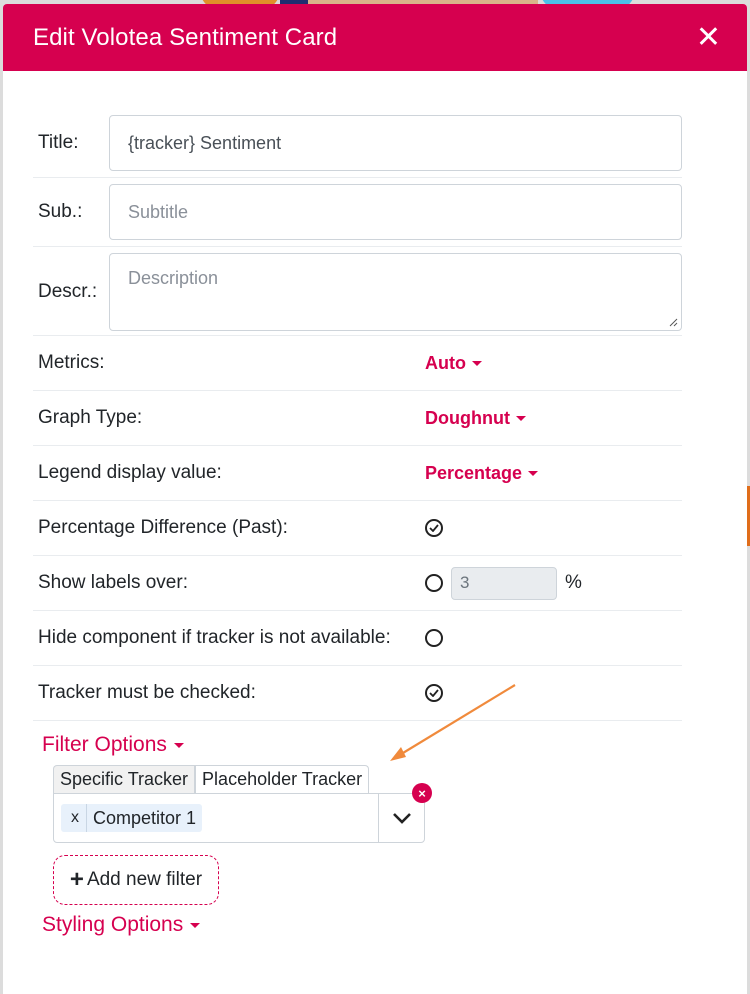  Describe the element at coordinates (113, 924) in the screenshot. I see `styling-options-label: Styling Options` at that location.